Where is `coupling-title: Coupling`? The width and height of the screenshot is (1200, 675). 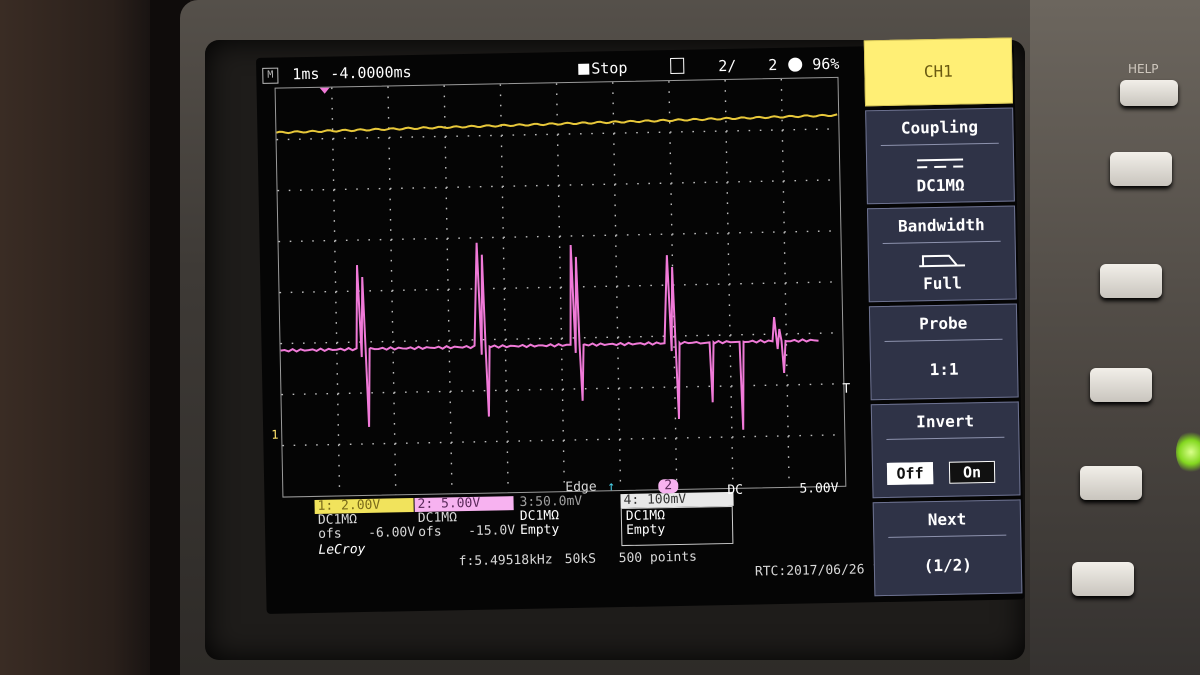 coupling-title: Coupling is located at coordinates (939, 127).